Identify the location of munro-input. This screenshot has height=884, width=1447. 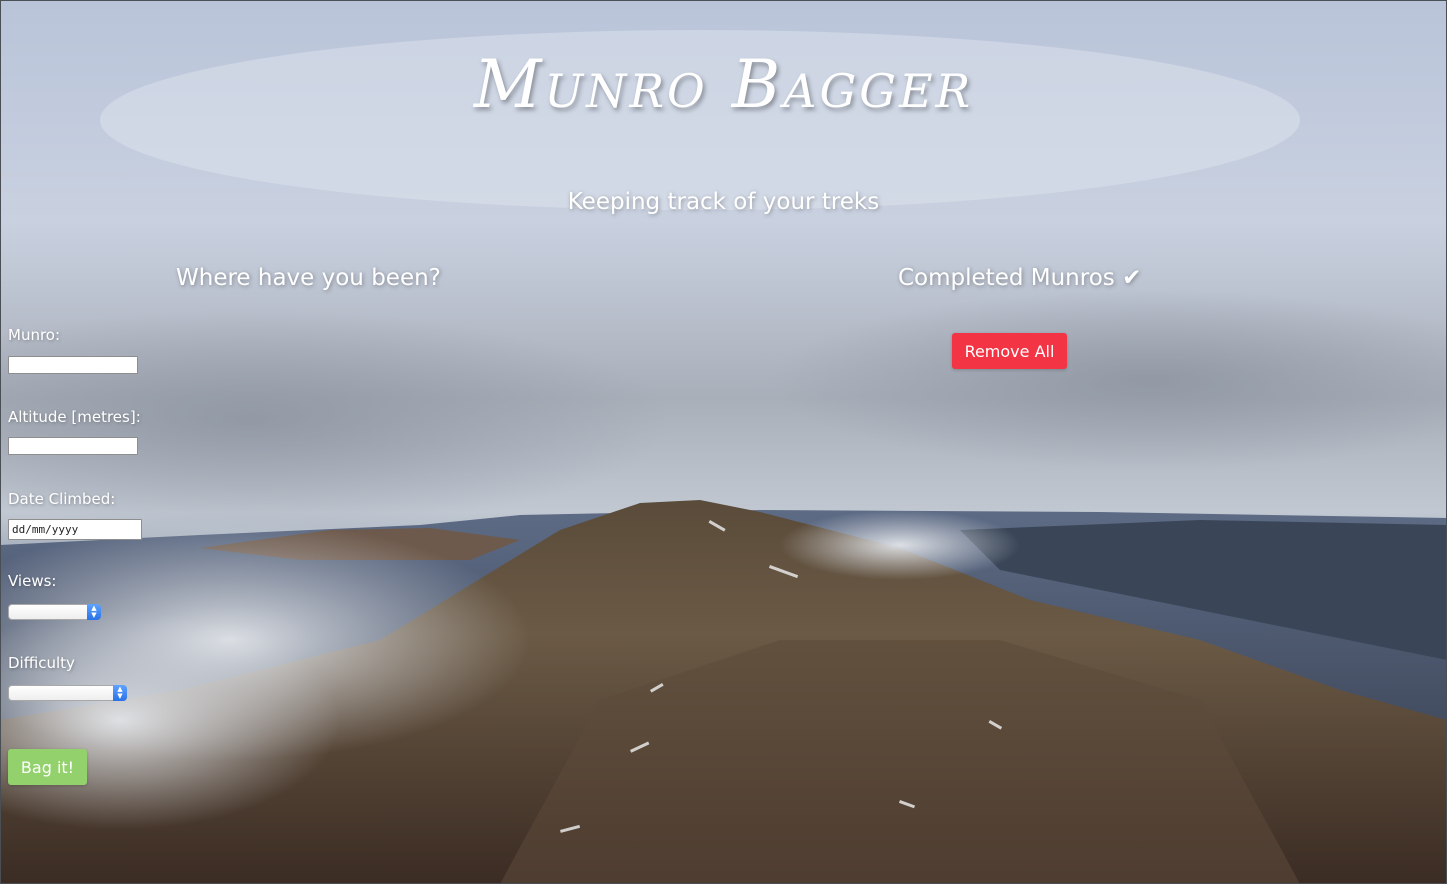
(73, 365).